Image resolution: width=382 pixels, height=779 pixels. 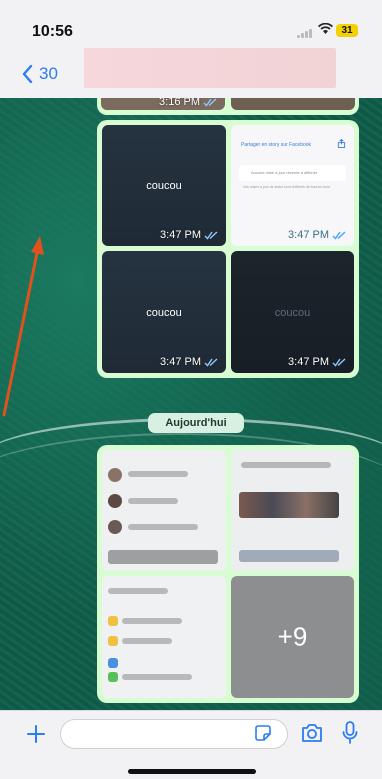 I want to click on composer-bar, so click(x=191, y=744).